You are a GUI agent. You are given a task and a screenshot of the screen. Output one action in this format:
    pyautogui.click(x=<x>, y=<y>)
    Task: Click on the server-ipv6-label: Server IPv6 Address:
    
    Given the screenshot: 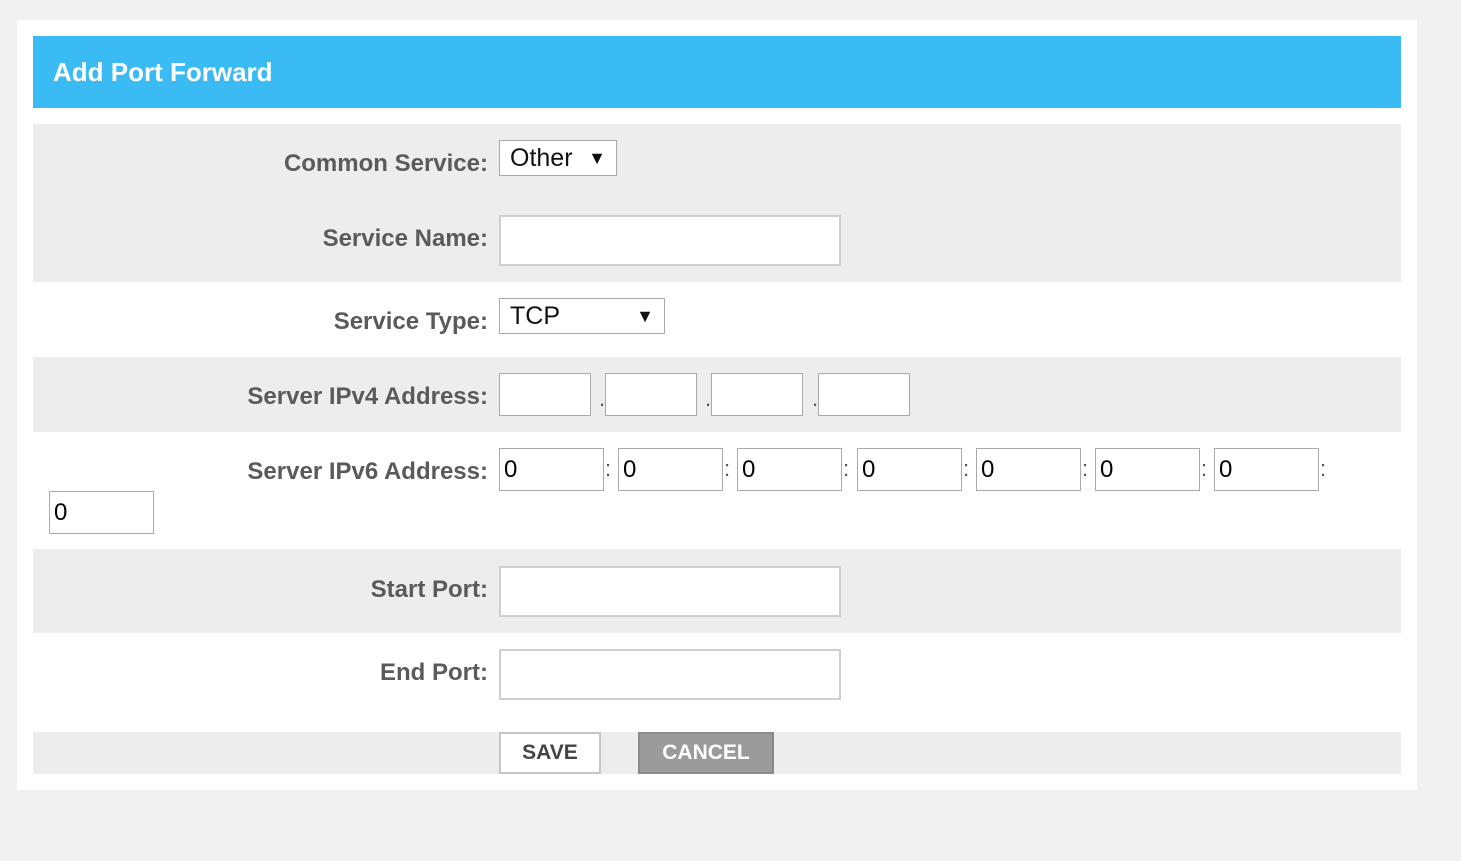 What is the action you would take?
    pyautogui.click(x=367, y=471)
    